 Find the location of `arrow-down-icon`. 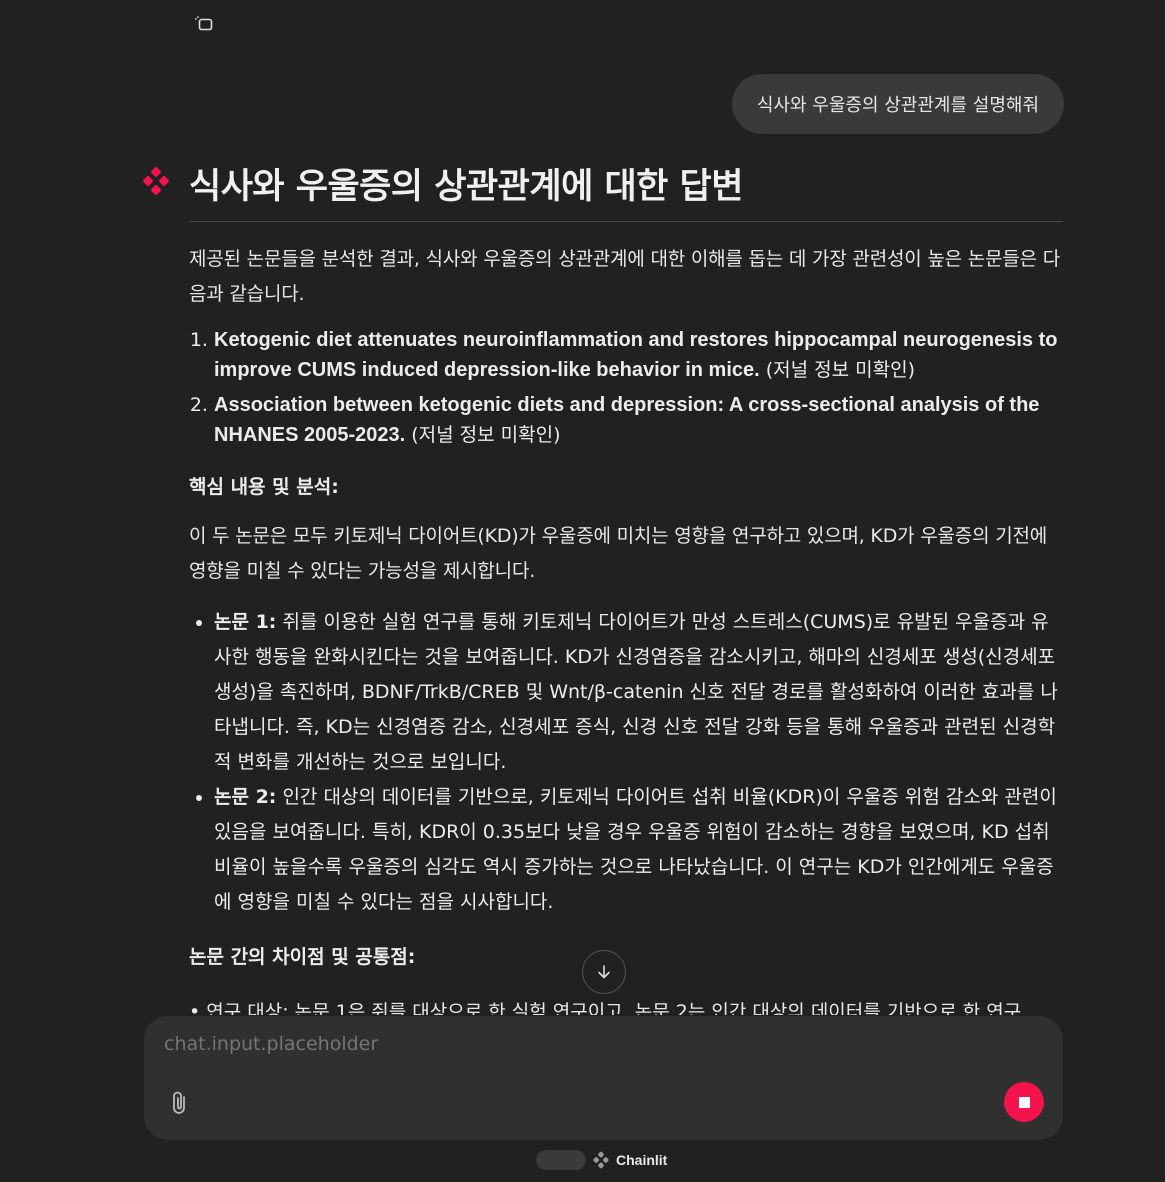

arrow-down-icon is located at coordinates (604, 972).